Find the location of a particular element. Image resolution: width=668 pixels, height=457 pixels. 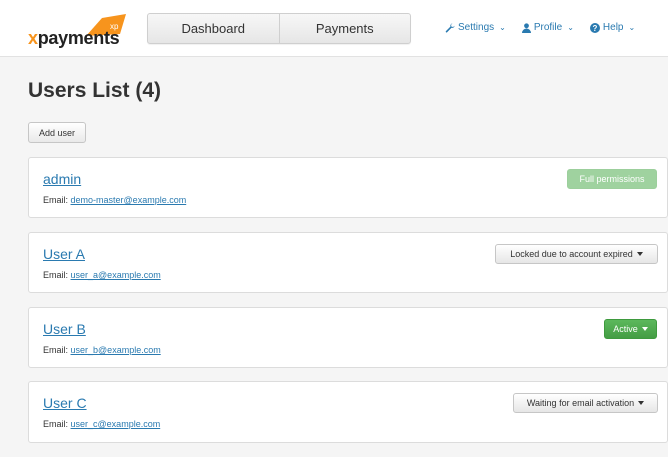

settings-menu: Settings ⌄ is located at coordinates (475, 27).